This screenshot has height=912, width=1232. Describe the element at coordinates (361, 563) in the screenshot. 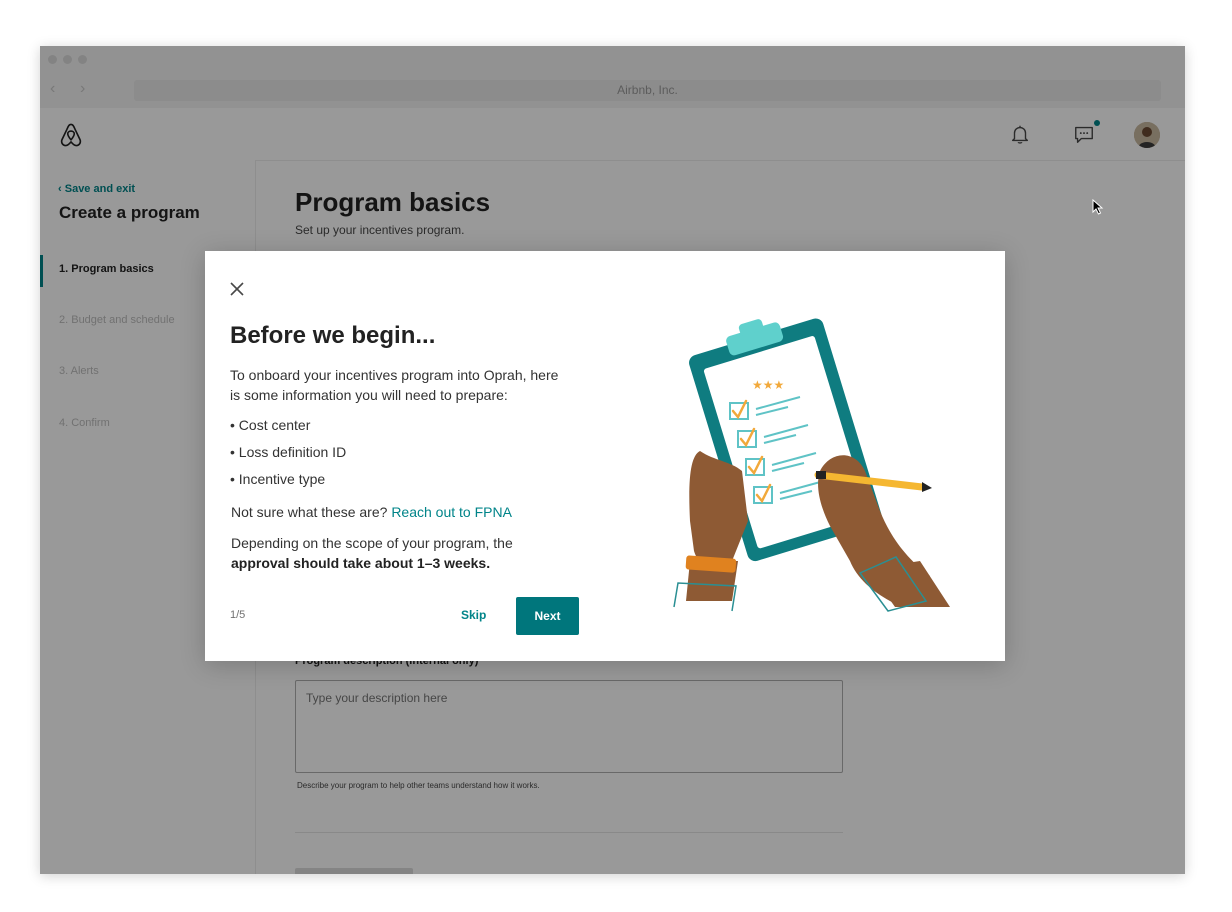

I see `approval-note-bold: approval should take about 1–3 weeks.` at that location.